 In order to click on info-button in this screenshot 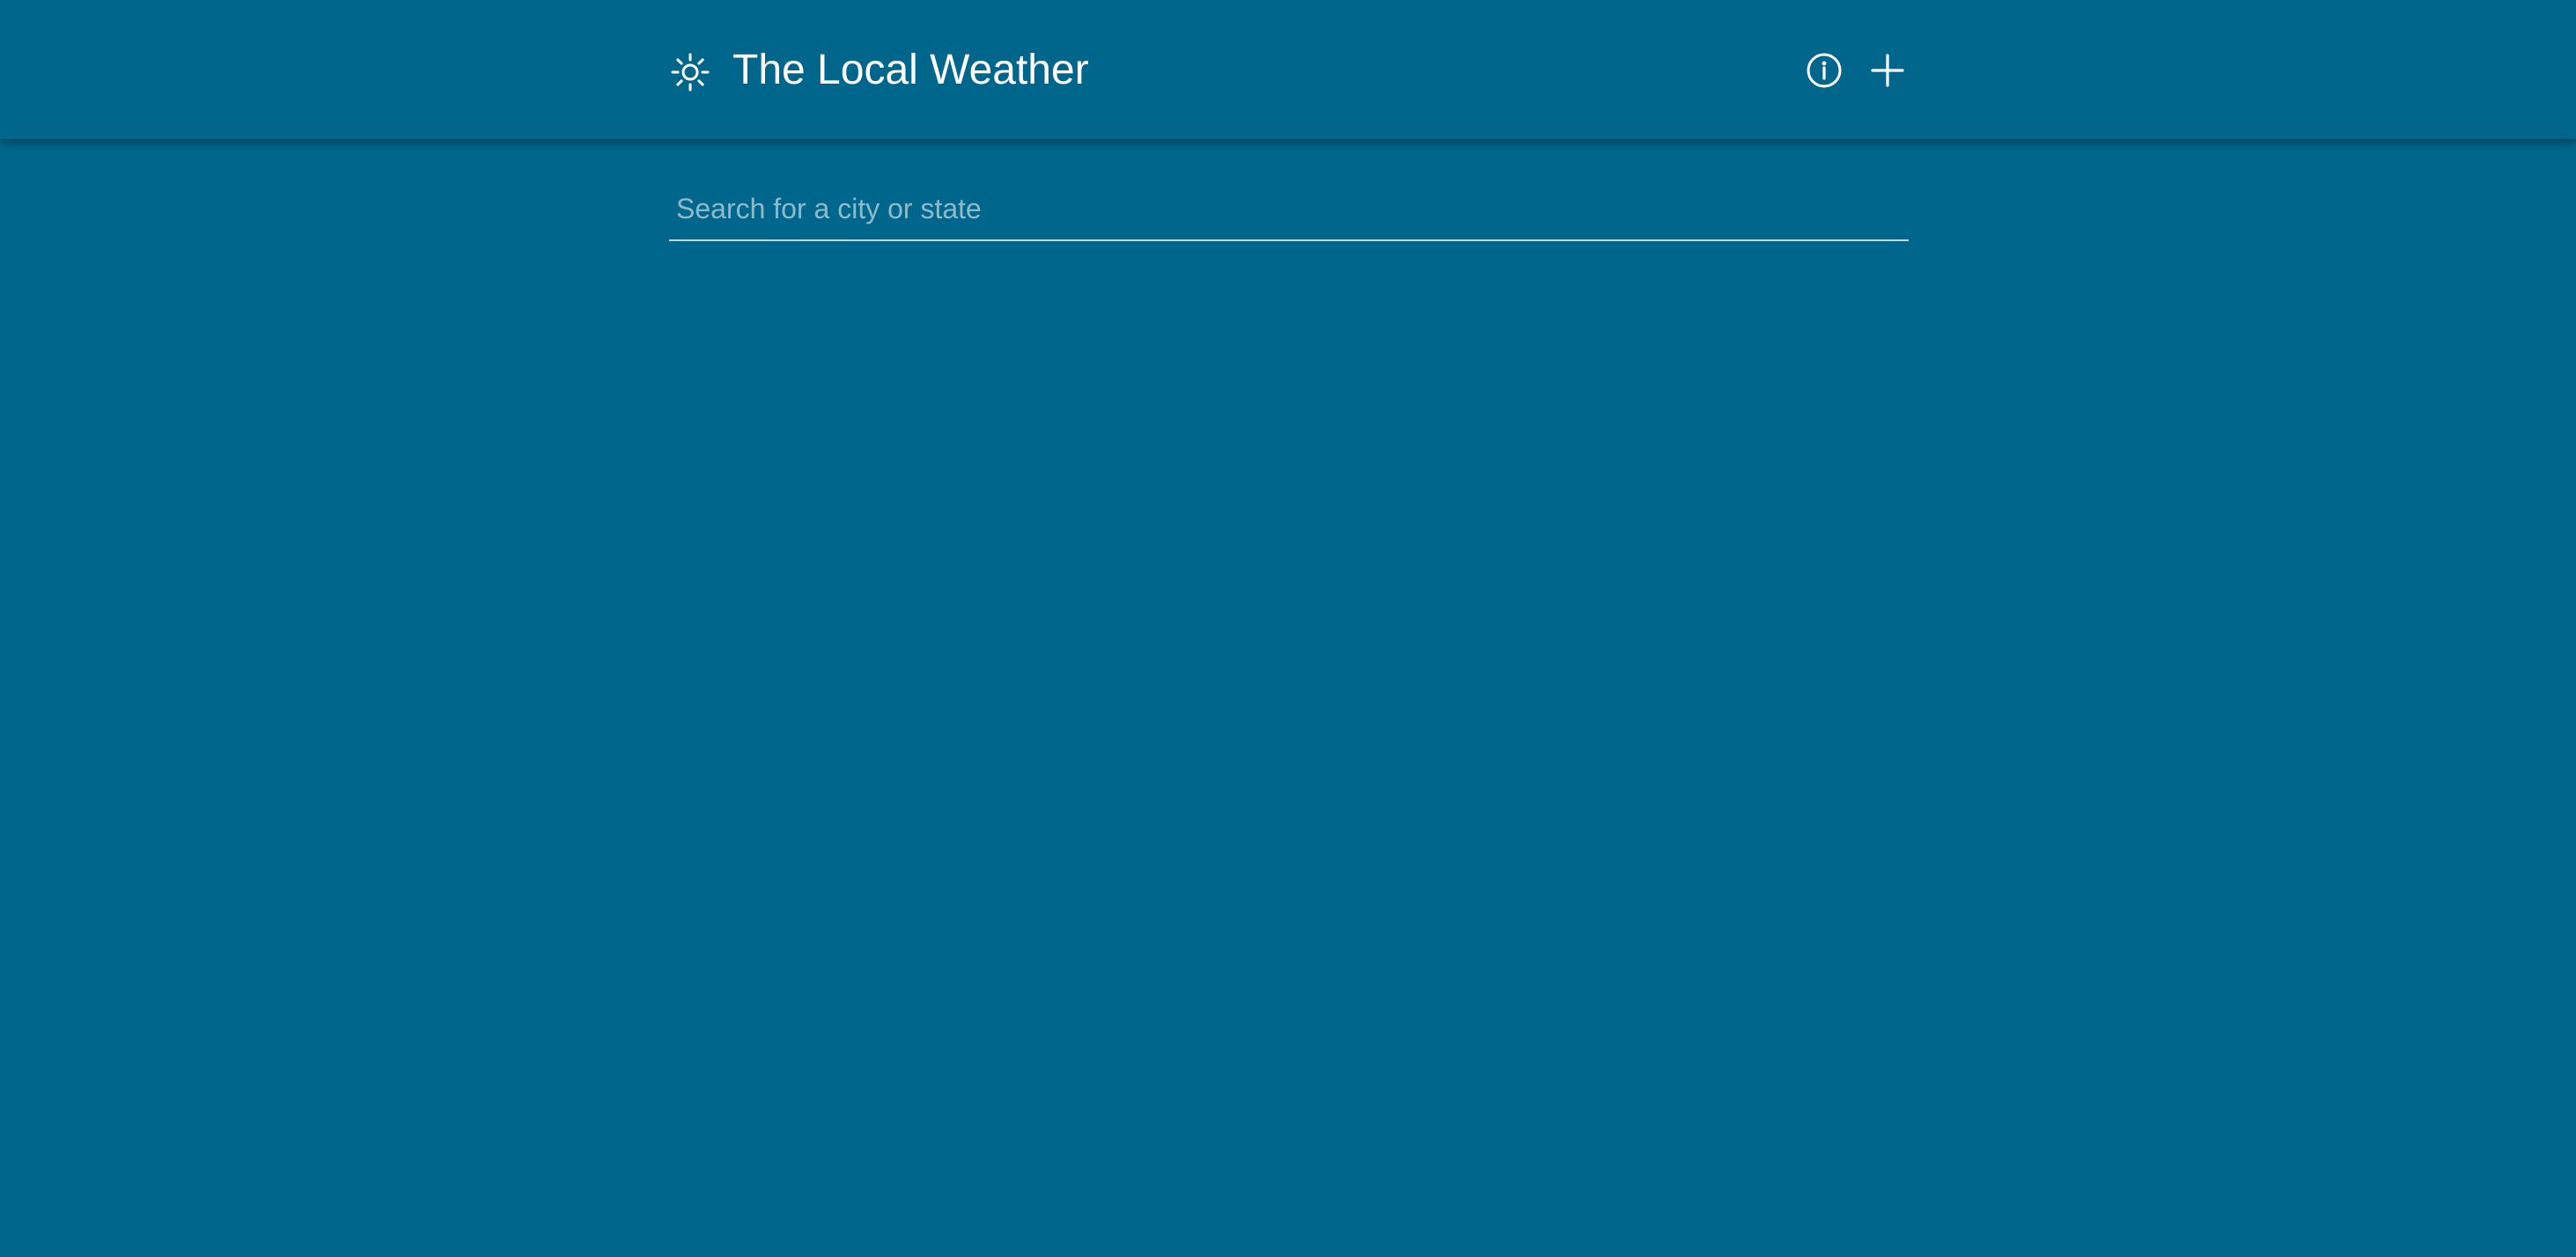, I will do `click(1825, 70)`.